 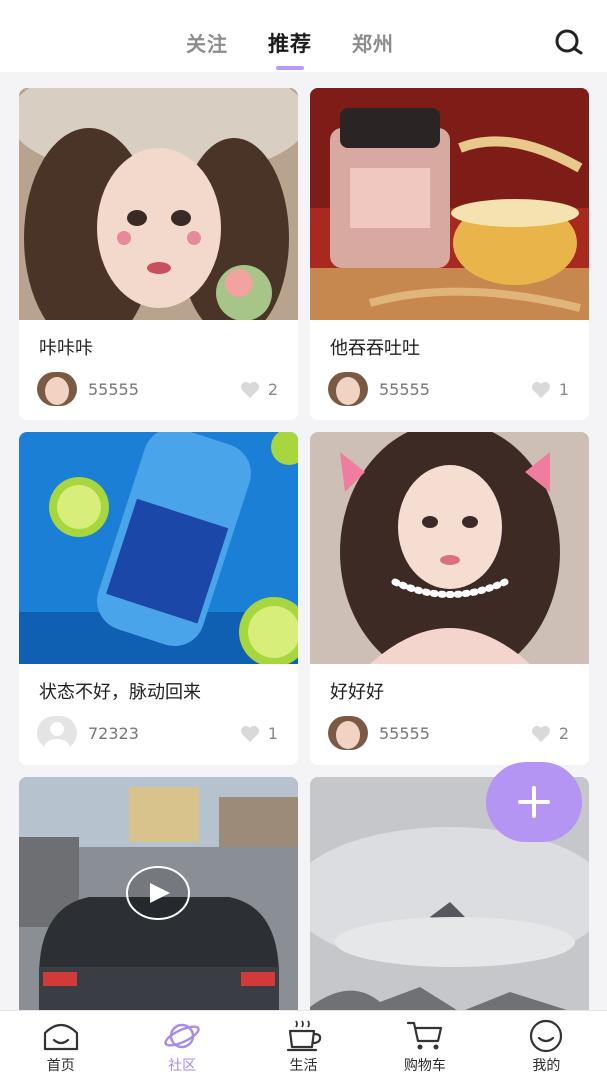 I want to click on tab-zhengzhou: 郑州, so click(x=373, y=43).